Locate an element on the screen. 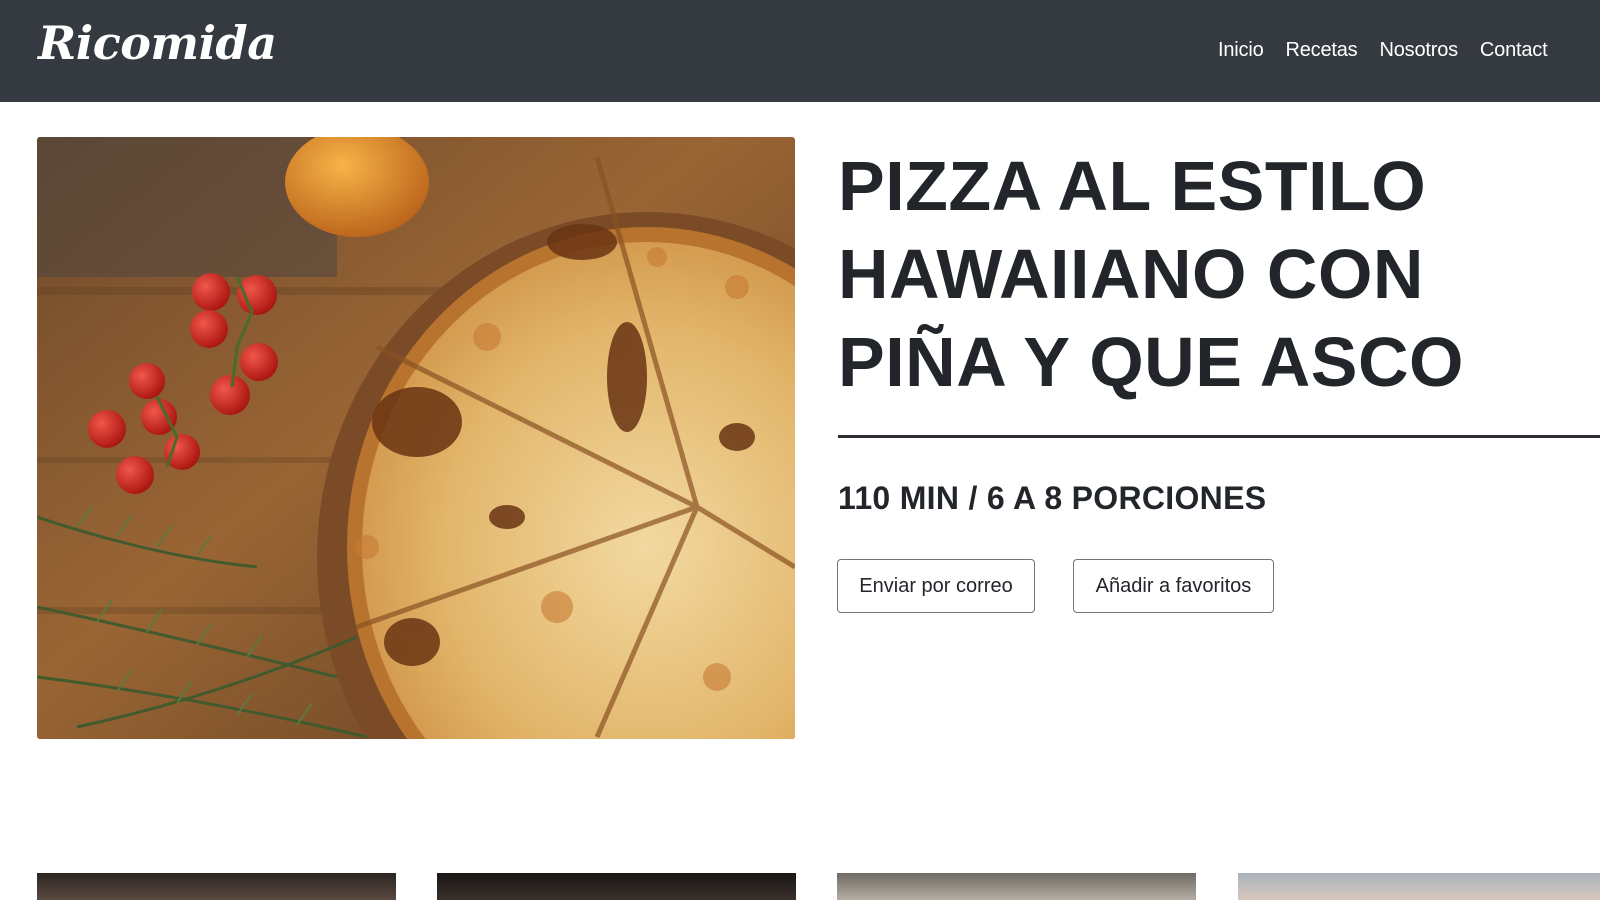 The height and width of the screenshot is (900, 1600). navbar: Ricomida Inicio Recetas Nosotros Contact is located at coordinates (800, 51).